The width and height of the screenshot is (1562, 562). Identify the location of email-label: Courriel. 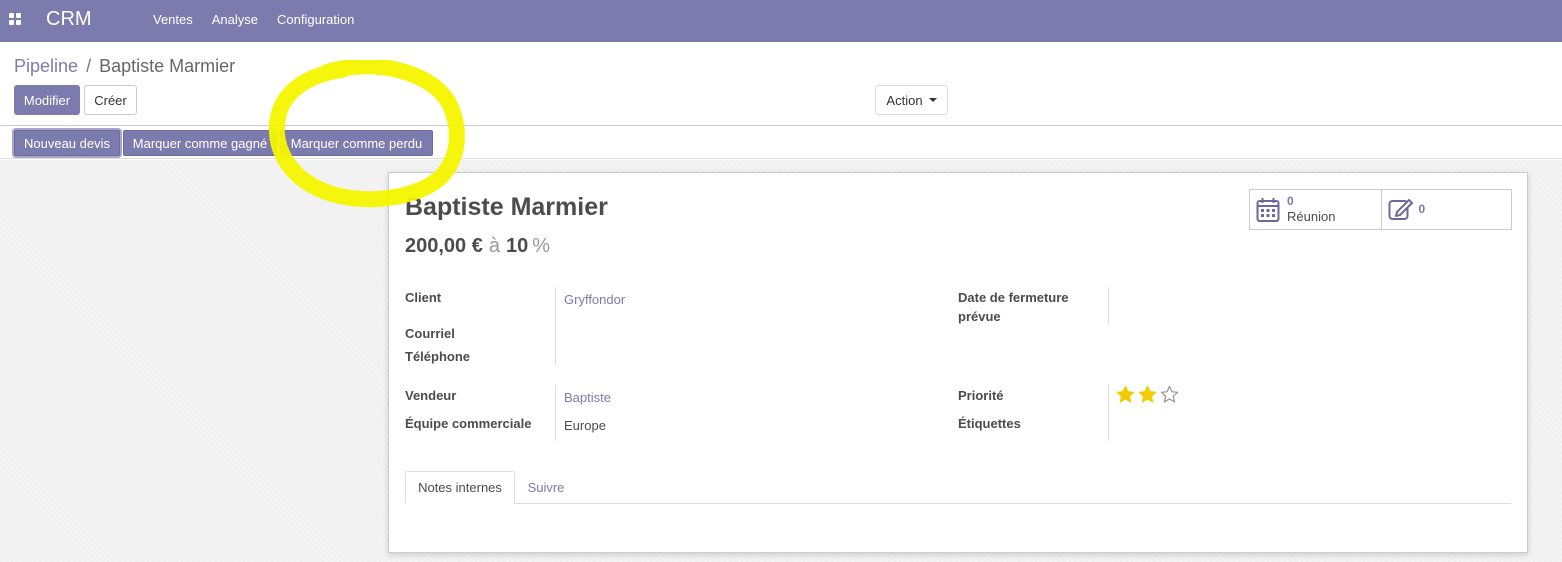
(430, 333).